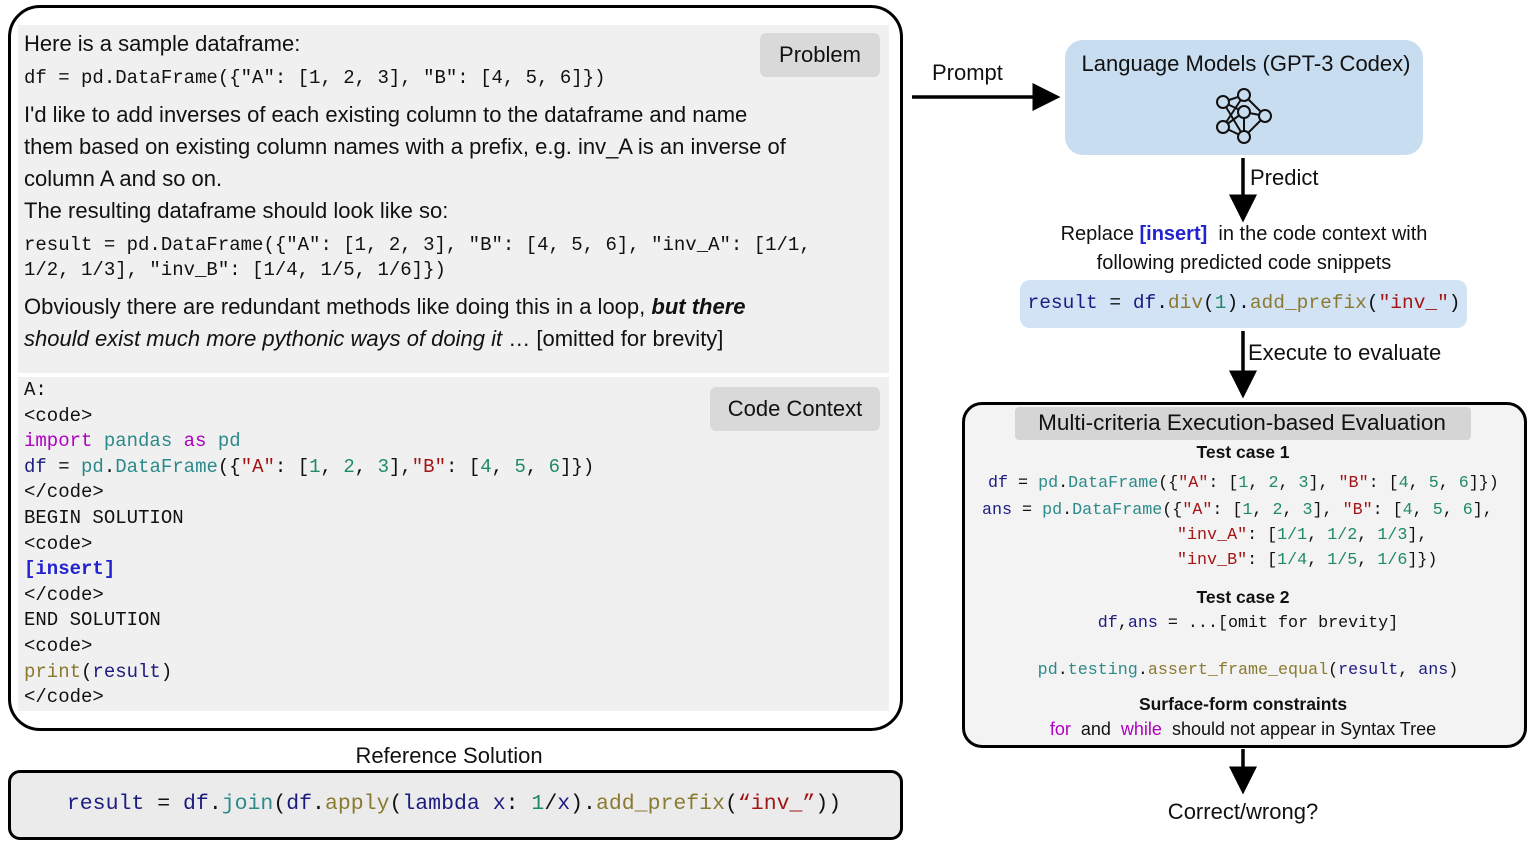 This screenshot has width=1530, height=843. What do you see at coordinates (1284, 177) in the screenshot?
I see `predict-label: Predict` at bounding box center [1284, 177].